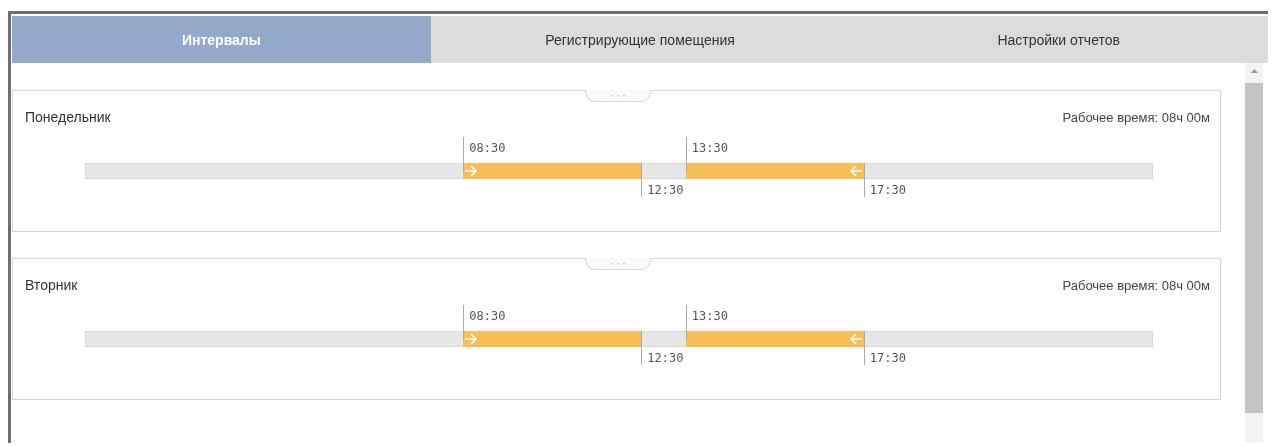 Image resolution: width=1278 pixels, height=446 pixels. I want to click on tab: Настройки отчетов, so click(1058, 39).